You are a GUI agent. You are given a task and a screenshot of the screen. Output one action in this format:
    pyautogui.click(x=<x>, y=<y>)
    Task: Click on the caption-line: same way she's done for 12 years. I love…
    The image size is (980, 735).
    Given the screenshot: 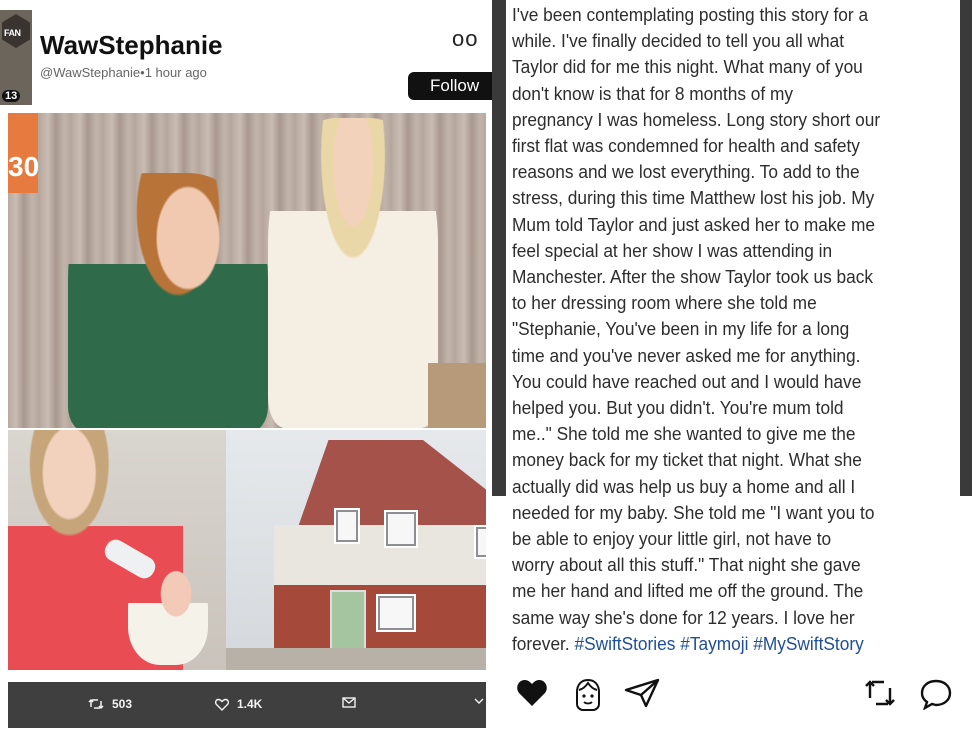 What is the action you would take?
    pyautogui.click(x=683, y=617)
    